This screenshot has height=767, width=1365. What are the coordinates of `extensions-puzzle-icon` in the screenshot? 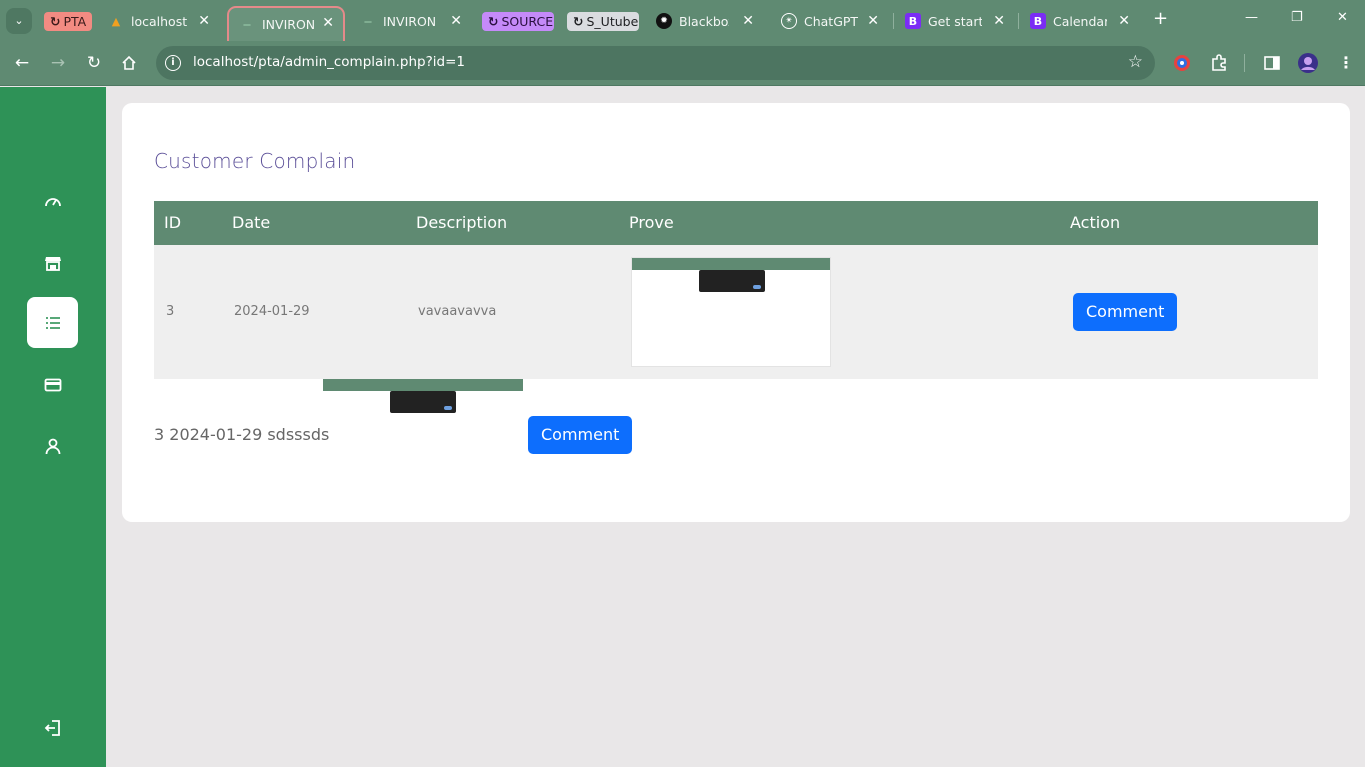 It's located at (1219, 63).